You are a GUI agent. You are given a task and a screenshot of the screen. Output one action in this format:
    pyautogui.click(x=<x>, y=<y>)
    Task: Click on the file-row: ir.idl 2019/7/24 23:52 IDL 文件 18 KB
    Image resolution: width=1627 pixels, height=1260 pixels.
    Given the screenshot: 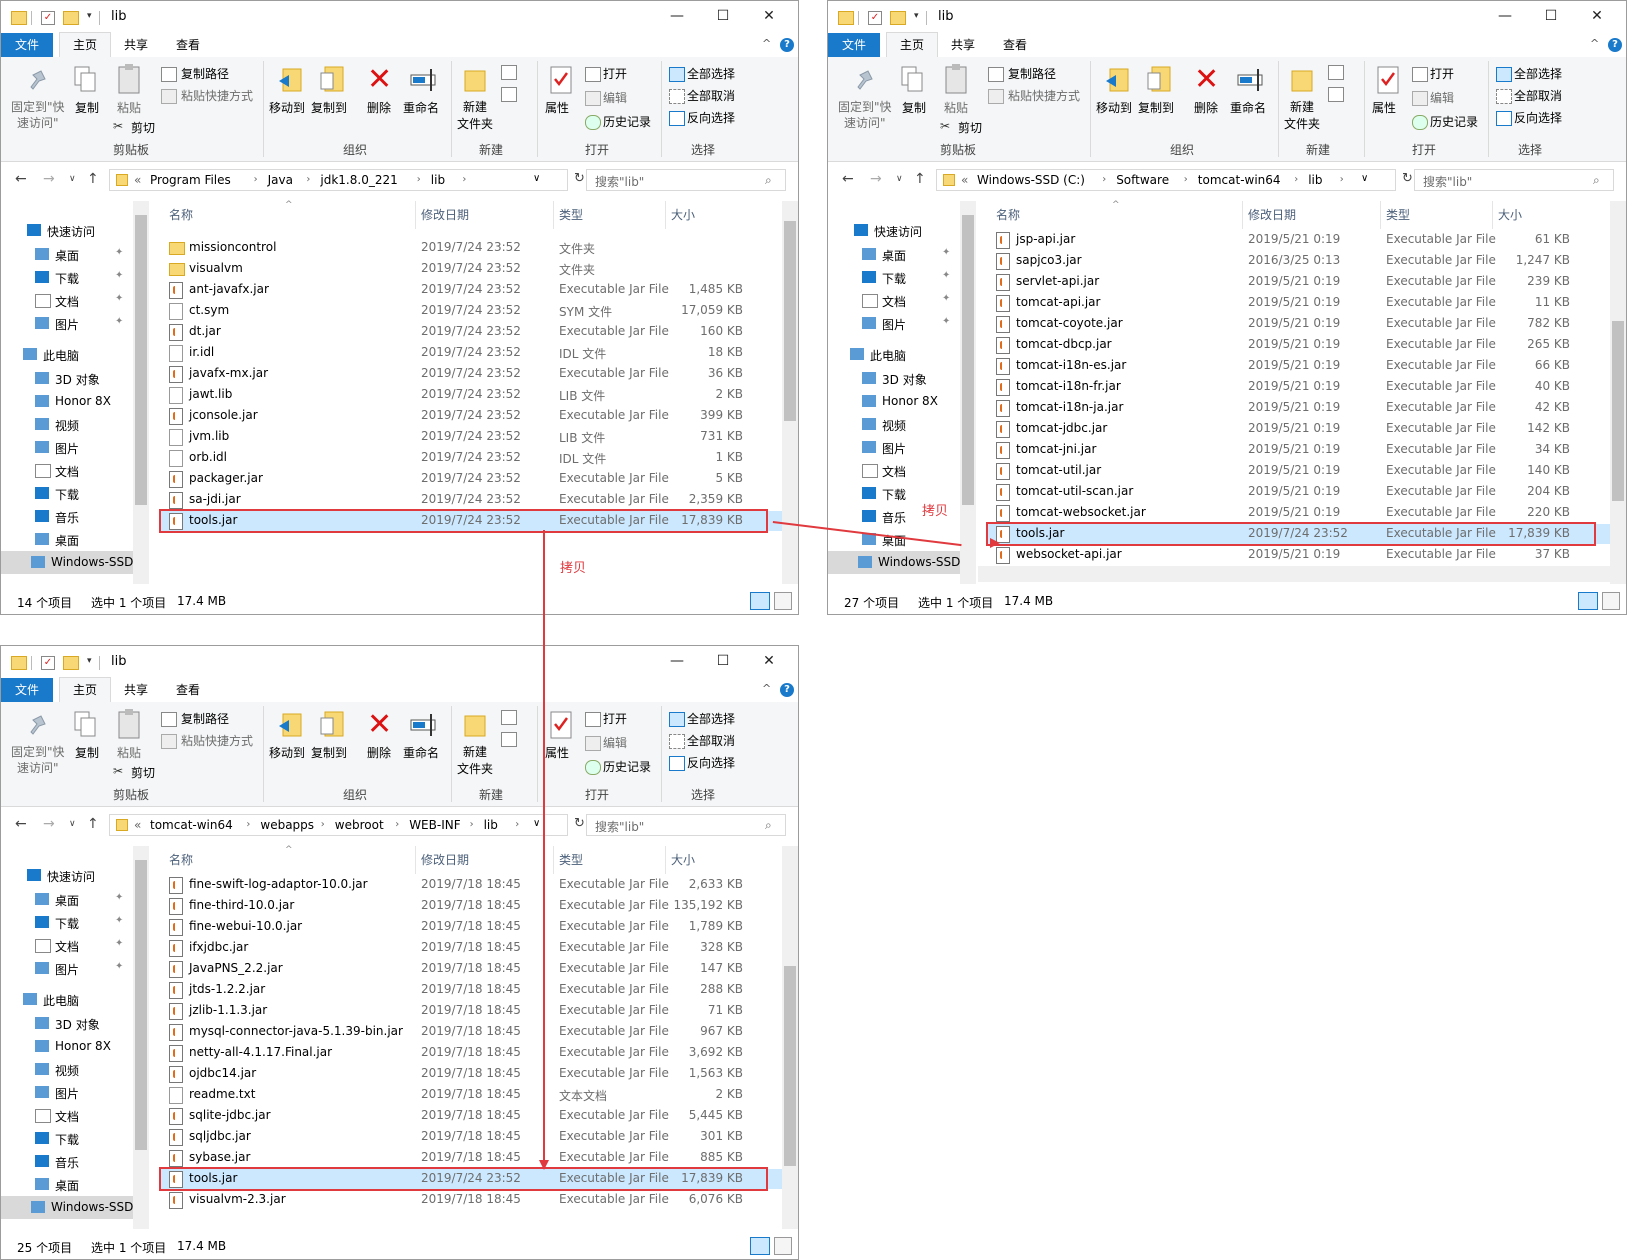 What is the action you would take?
    pyautogui.click(x=471, y=353)
    